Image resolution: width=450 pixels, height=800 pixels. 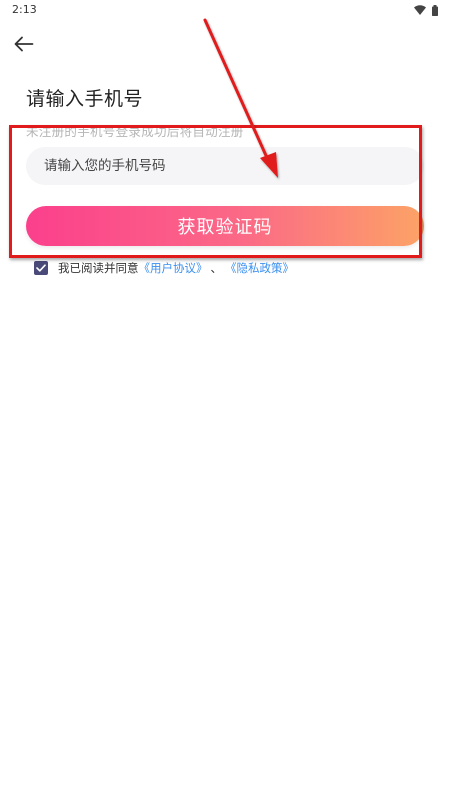 I want to click on agreement-row: 我已阅读并同意 《用户协议》 、 《隐私政策》, so click(x=164, y=268).